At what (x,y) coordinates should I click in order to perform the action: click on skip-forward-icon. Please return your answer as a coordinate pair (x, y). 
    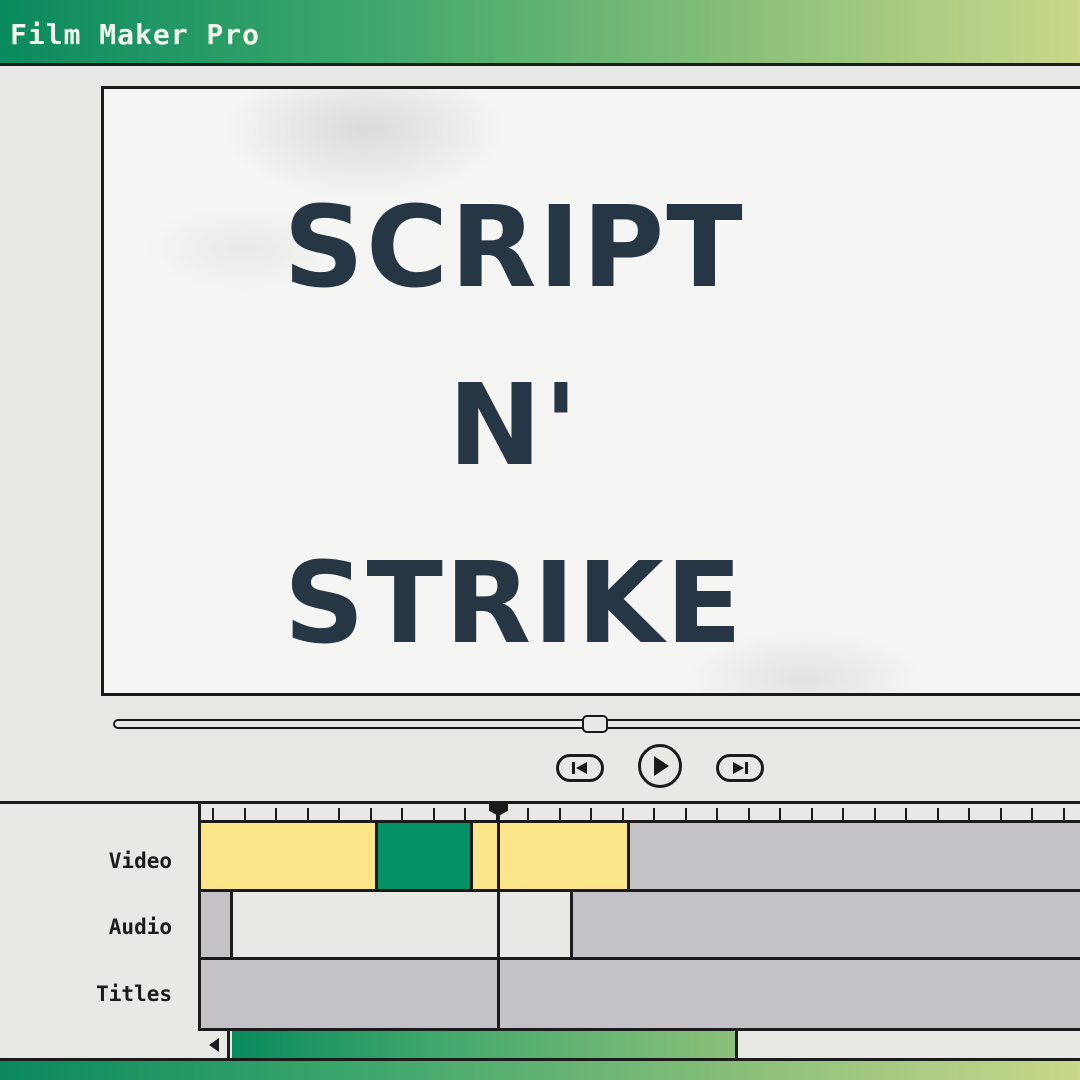
    Looking at the image, I should click on (740, 768).